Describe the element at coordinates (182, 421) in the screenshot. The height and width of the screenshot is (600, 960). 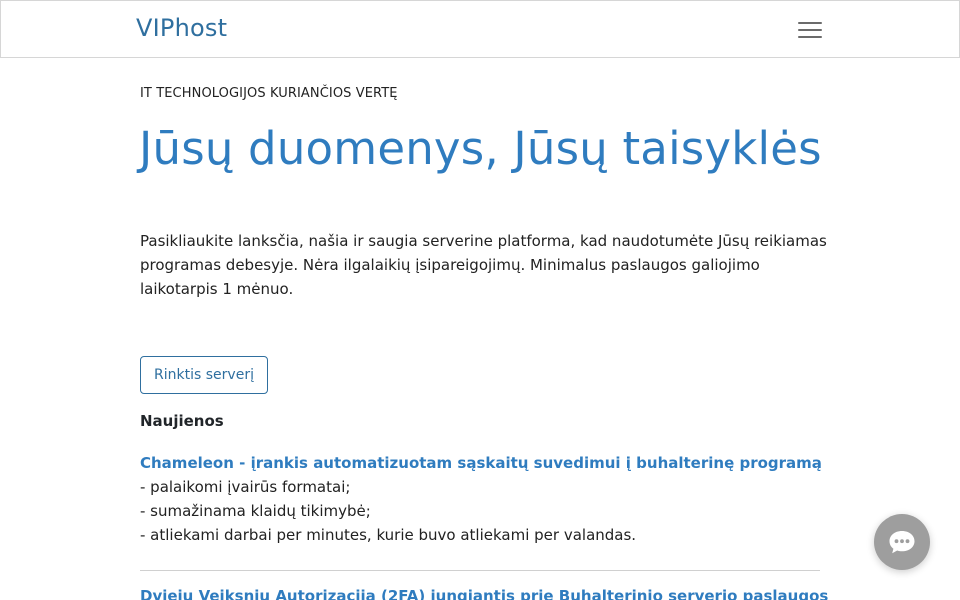
I see `news-heading: Naujienos` at that location.